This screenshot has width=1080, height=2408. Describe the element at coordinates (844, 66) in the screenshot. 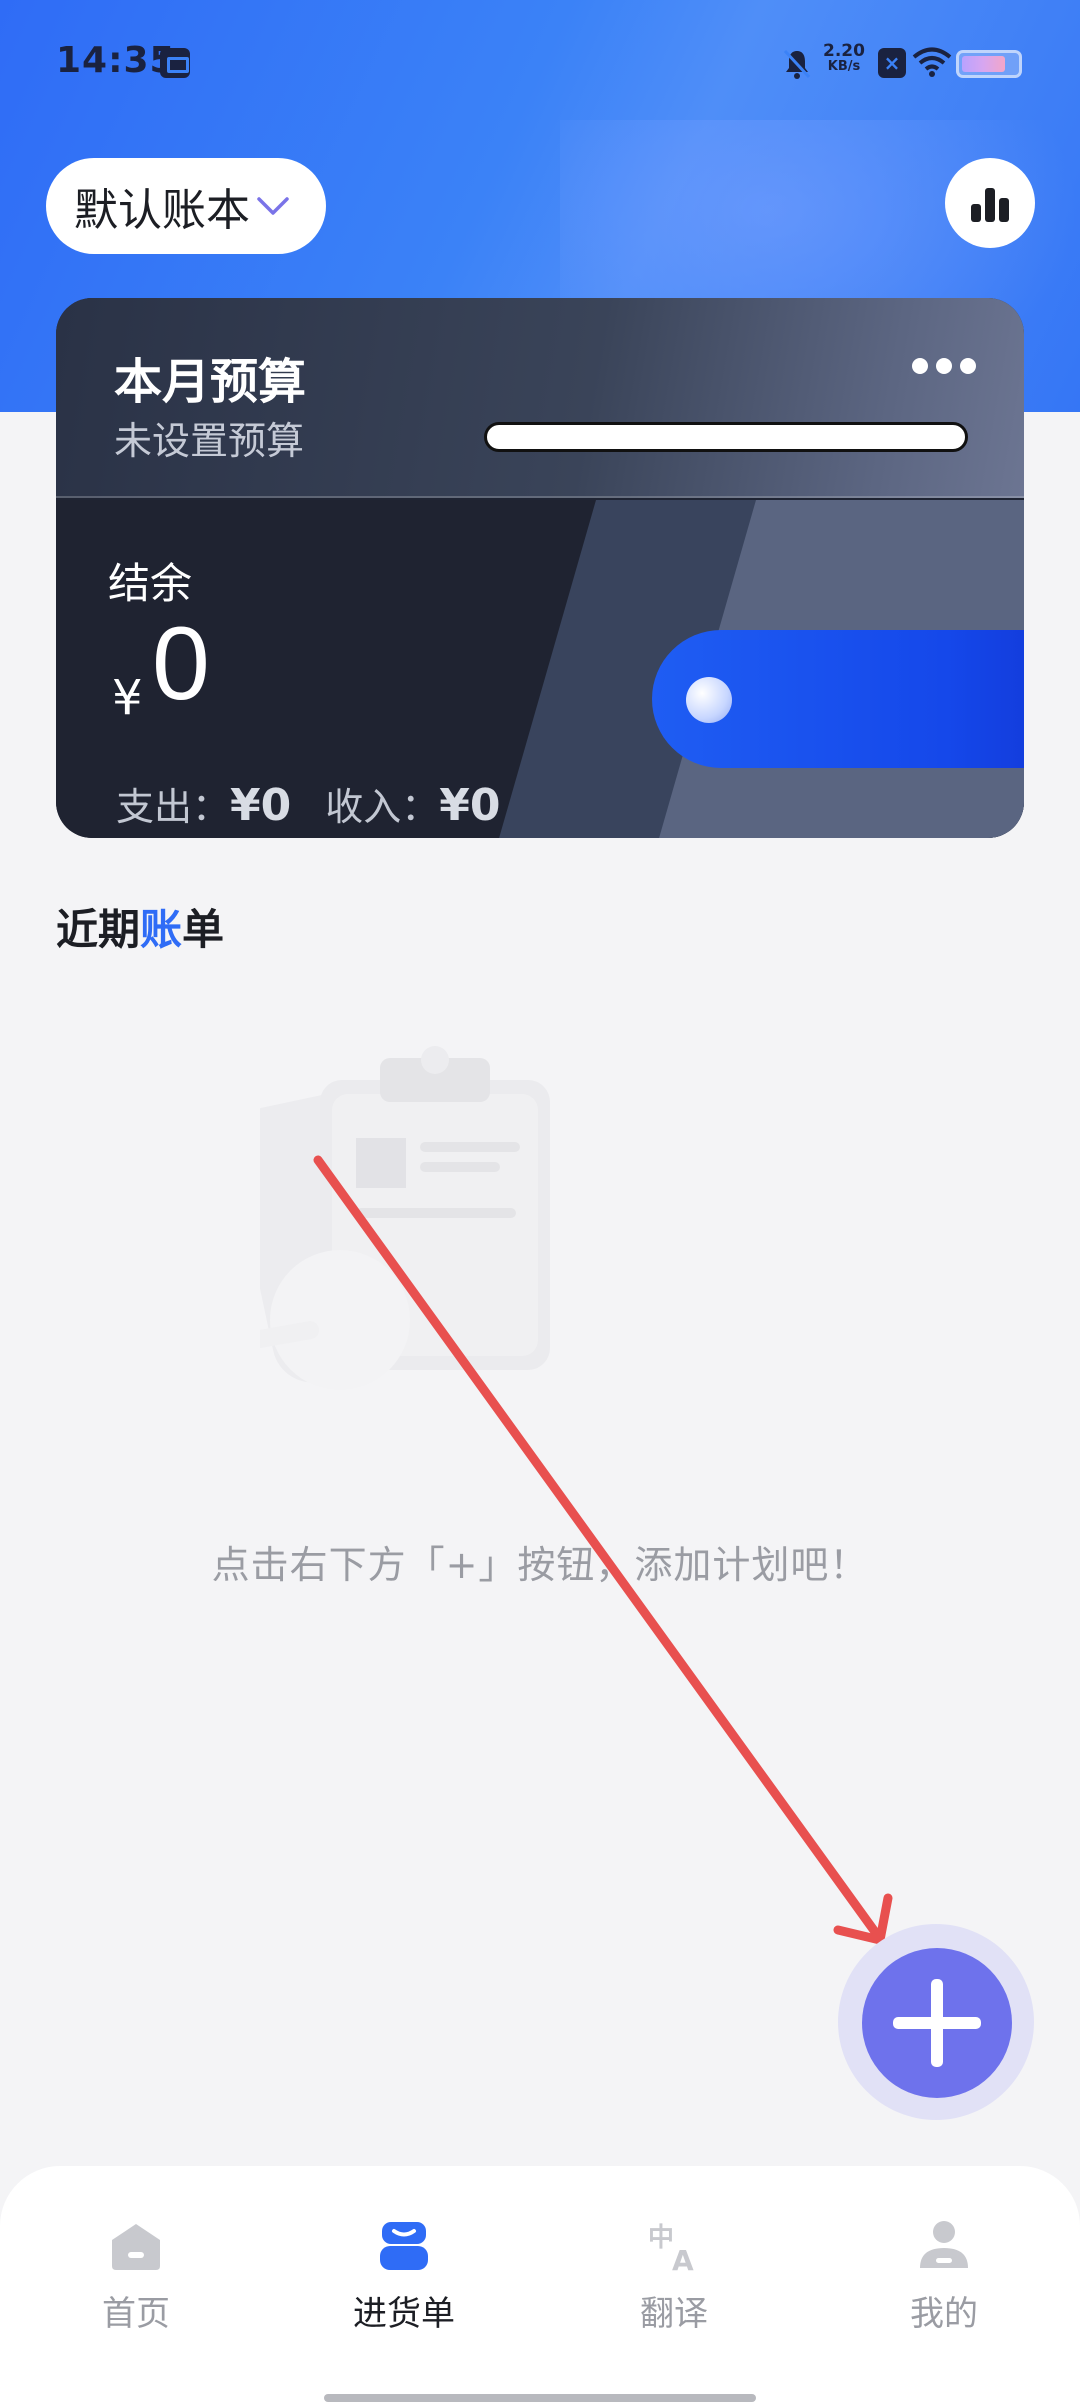

I see `network-speed-unit: KB/s` at that location.